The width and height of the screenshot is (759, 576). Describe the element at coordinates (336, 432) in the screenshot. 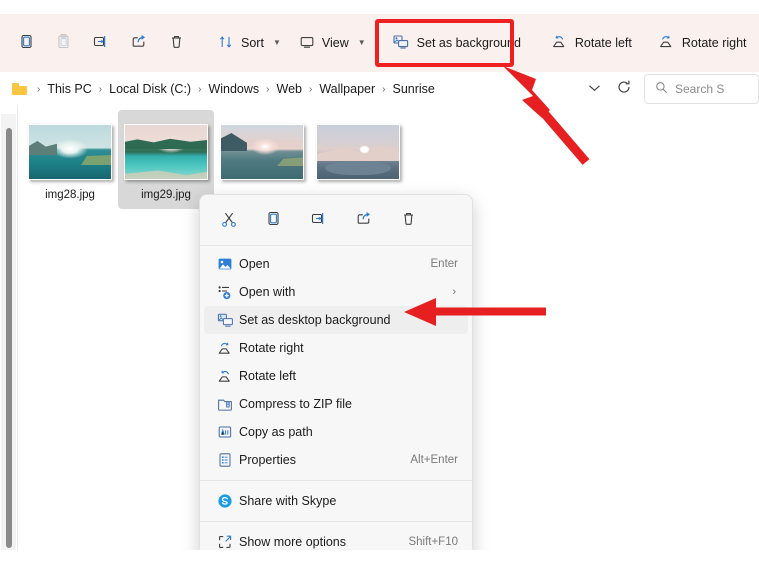

I see `context-item-copy-as-path: Copy as path` at that location.